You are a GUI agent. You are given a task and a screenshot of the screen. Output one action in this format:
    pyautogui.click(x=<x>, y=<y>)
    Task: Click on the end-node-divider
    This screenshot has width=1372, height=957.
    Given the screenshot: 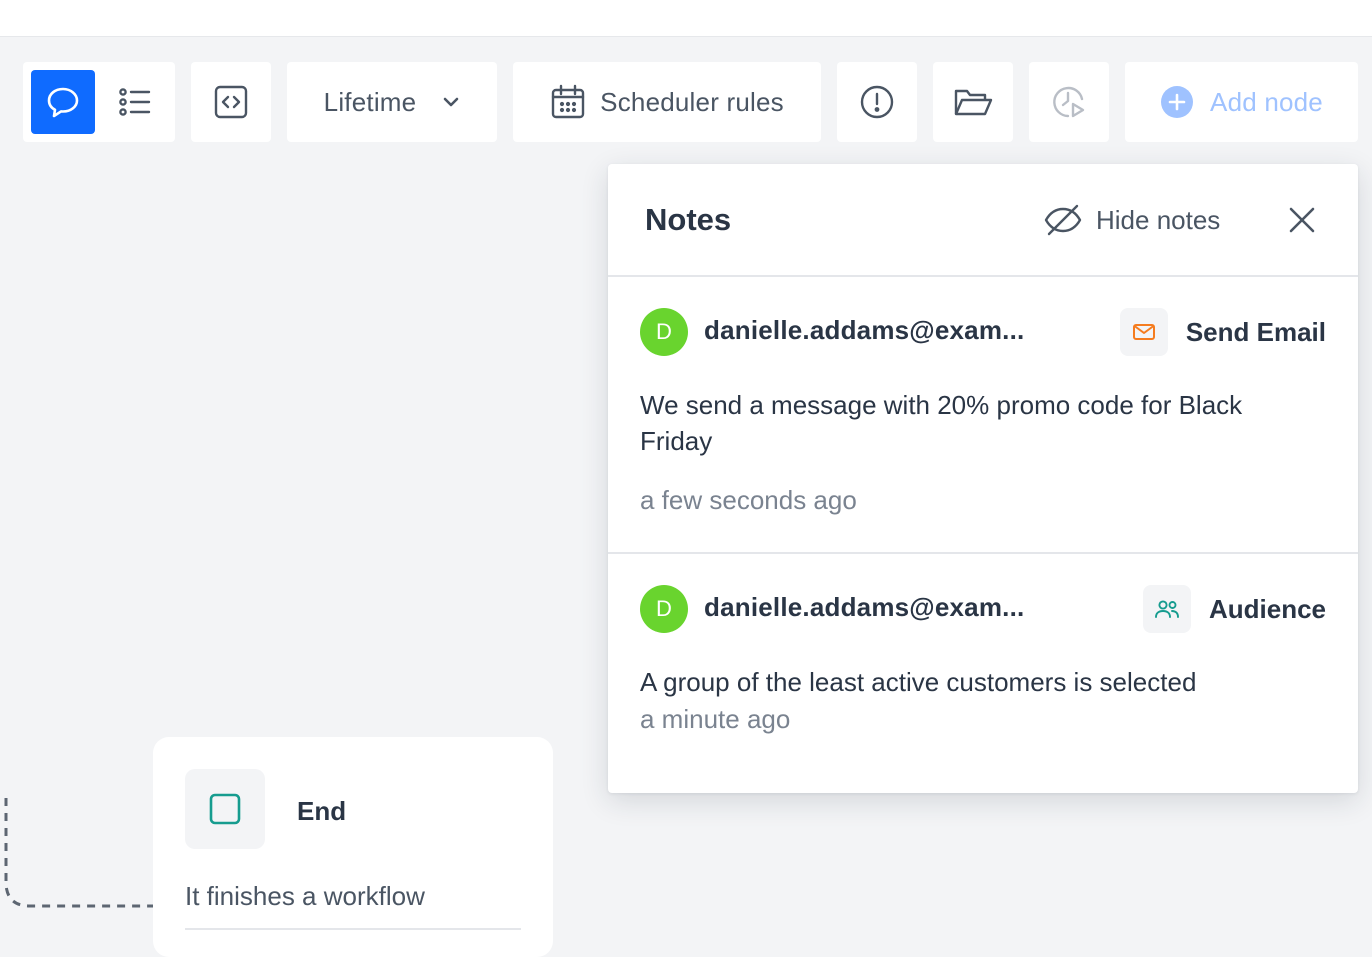 What is the action you would take?
    pyautogui.click(x=353, y=929)
    